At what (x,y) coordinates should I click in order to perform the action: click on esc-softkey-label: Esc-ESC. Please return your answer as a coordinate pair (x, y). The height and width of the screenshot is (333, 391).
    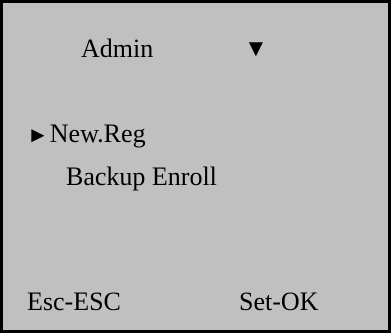
    Looking at the image, I should click on (74, 302).